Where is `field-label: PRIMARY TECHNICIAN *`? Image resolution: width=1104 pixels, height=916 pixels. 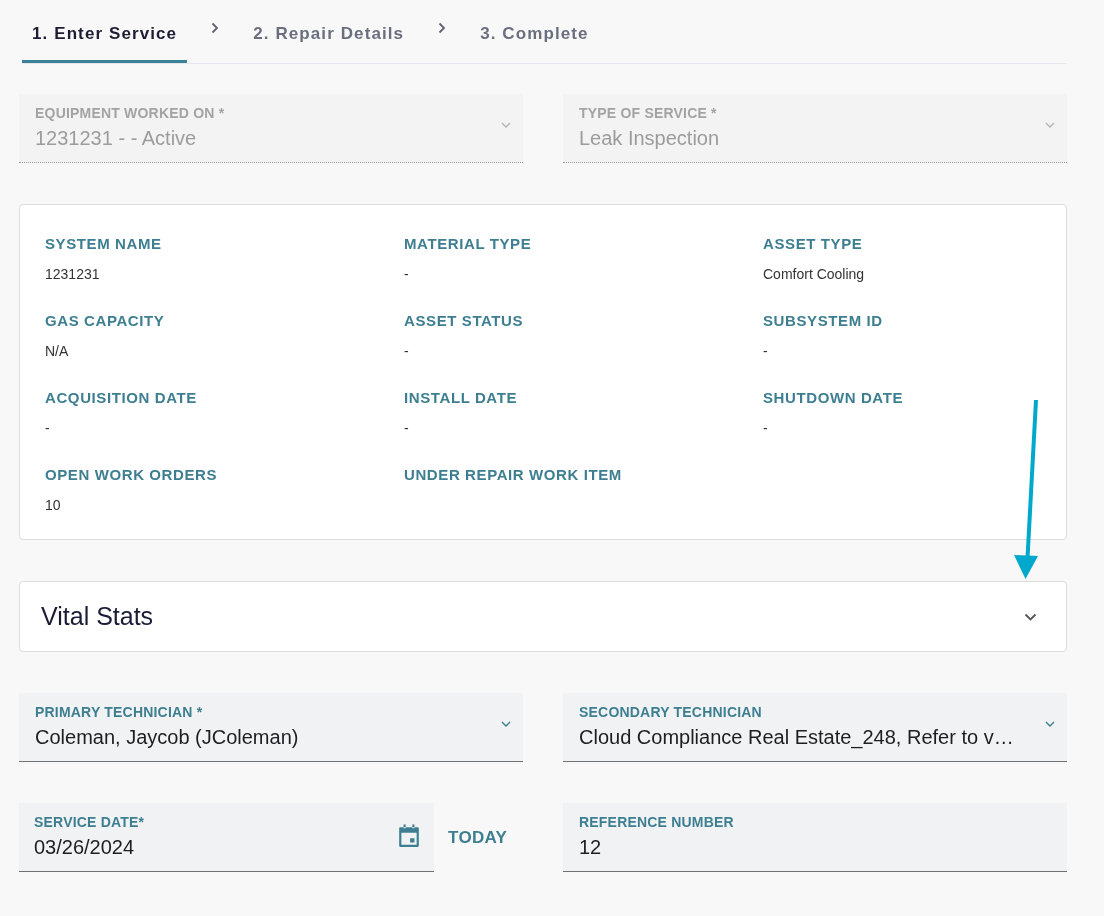 field-label: PRIMARY TECHNICIAN * is located at coordinates (119, 711).